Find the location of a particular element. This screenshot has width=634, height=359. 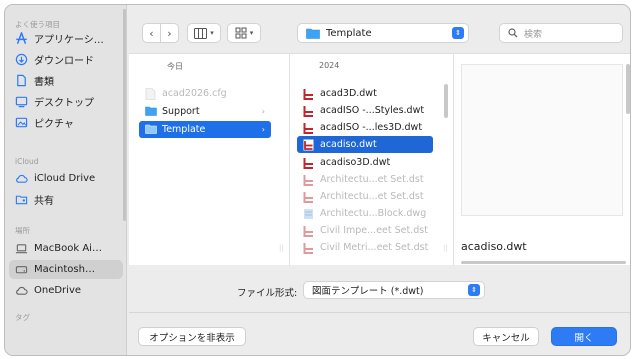

columns-view-icon is located at coordinates (201, 33).